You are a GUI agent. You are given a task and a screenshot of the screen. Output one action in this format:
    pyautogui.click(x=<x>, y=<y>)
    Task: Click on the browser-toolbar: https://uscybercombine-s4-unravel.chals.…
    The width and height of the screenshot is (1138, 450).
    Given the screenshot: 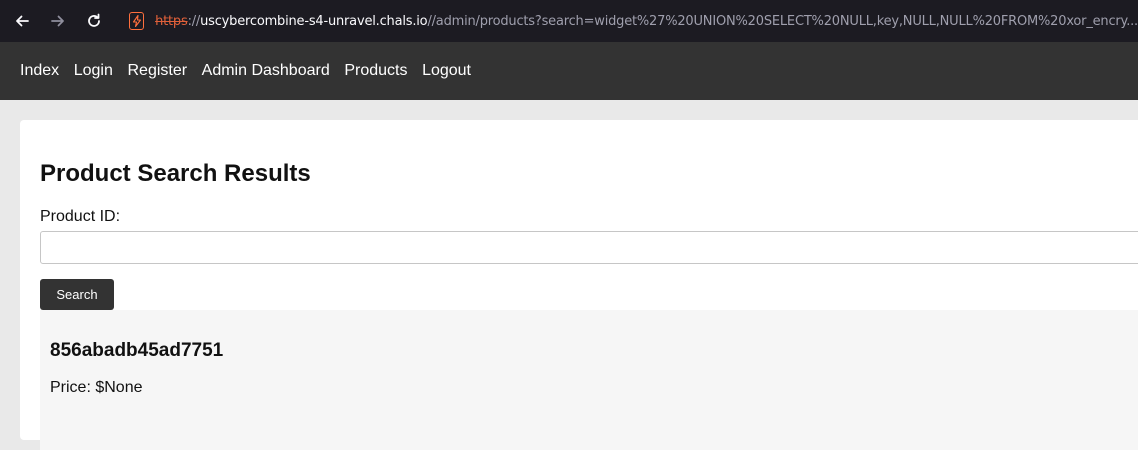 What is the action you would take?
    pyautogui.click(x=569, y=21)
    